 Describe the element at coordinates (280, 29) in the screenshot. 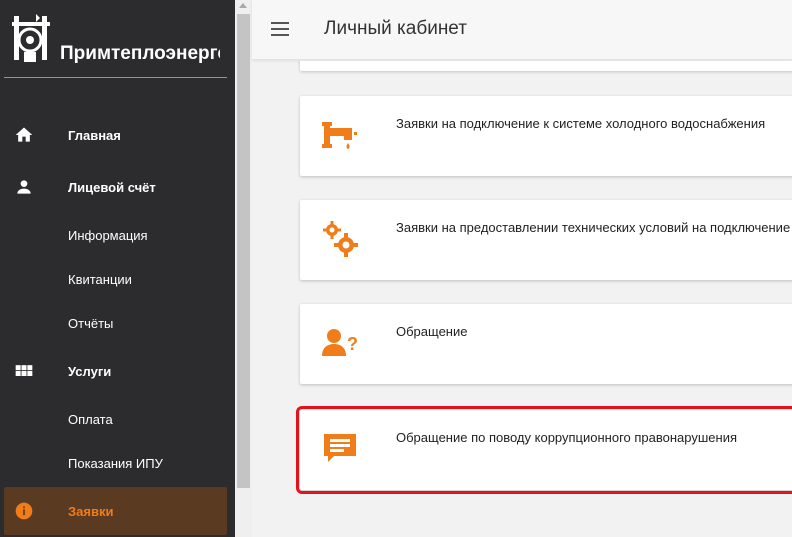

I see `menu-icon` at that location.